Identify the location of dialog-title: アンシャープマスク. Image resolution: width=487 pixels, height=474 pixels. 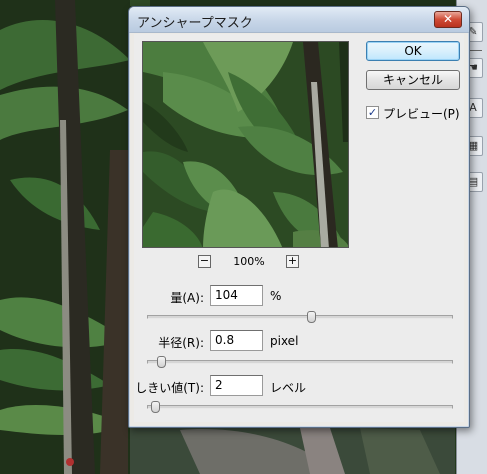
(195, 23).